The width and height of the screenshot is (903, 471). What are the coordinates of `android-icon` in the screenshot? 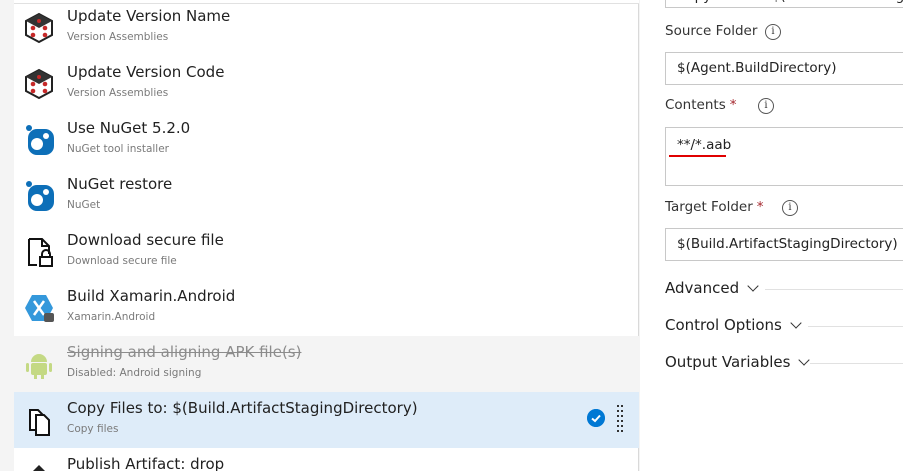 It's located at (39, 366).